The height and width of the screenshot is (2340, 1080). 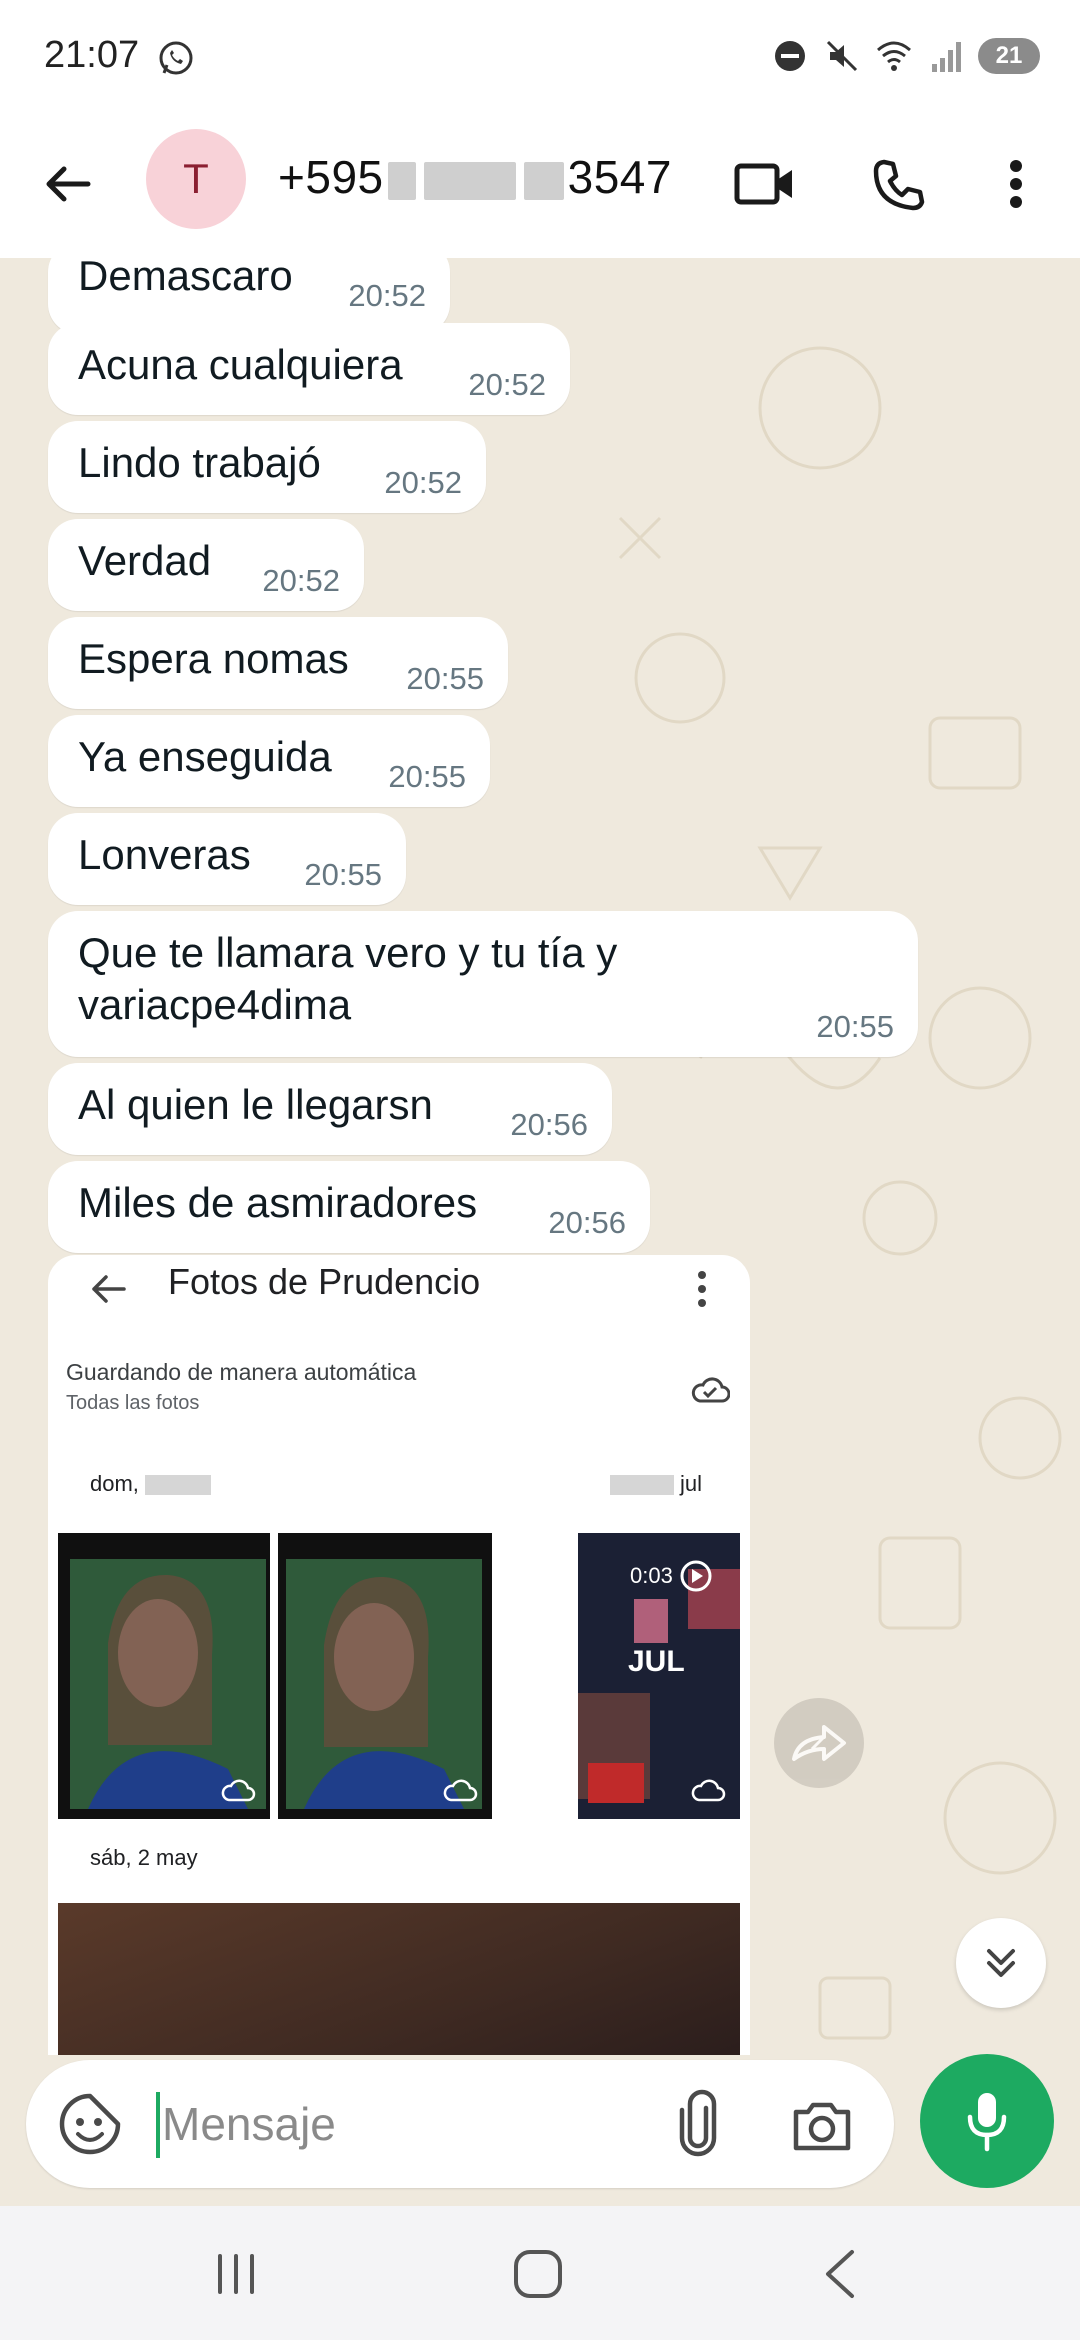 I want to click on message-text: Acuna cualquiera, so click(x=240, y=364).